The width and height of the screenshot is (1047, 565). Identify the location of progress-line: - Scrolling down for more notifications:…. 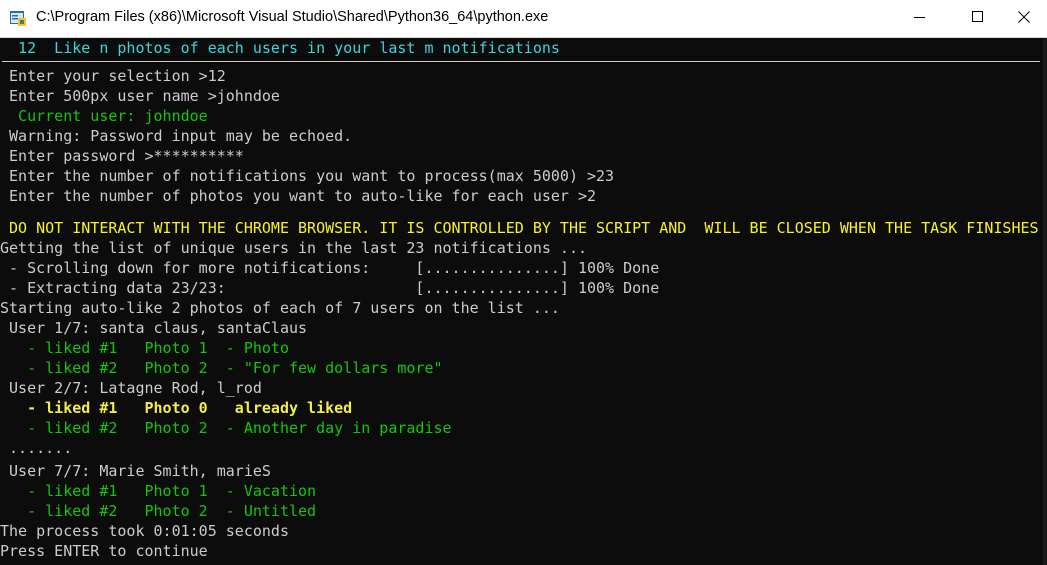
(330, 268).